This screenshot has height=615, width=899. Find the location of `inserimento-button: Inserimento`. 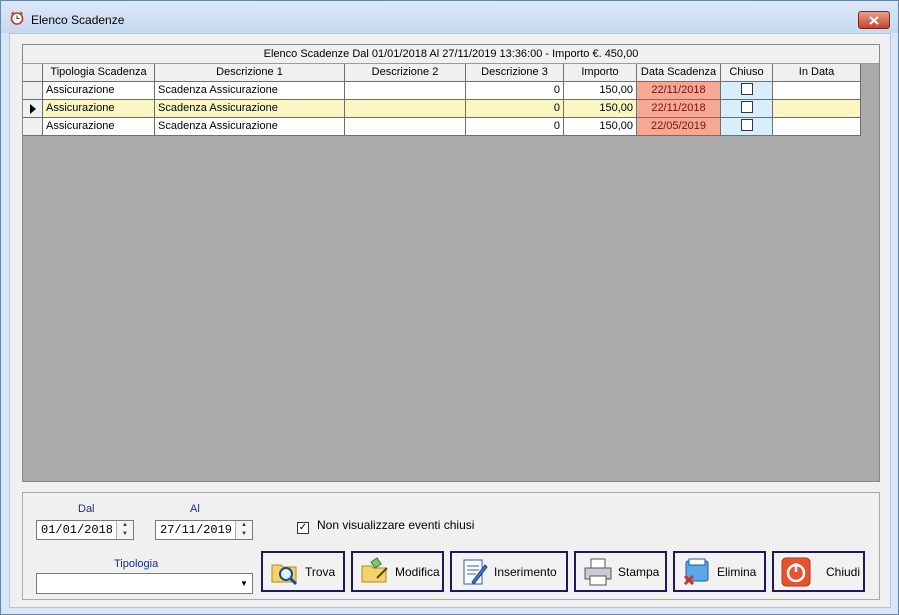

inserimento-button: Inserimento is located at coordinates (509, 571).